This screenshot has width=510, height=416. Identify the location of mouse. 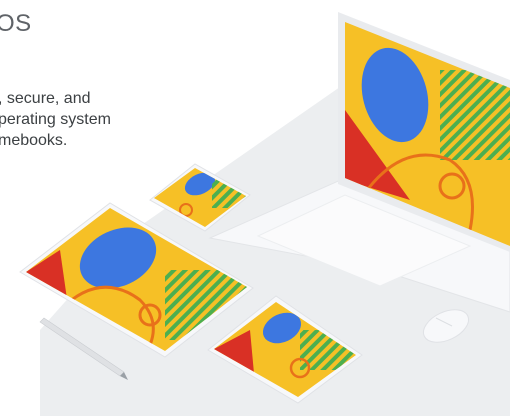
(446, 326).